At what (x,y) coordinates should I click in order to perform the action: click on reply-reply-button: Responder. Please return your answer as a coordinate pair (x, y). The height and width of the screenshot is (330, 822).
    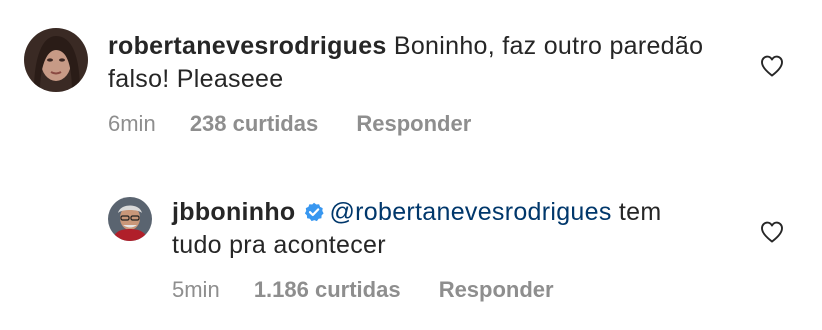
    Looking at the image, I should click on (496, 290).